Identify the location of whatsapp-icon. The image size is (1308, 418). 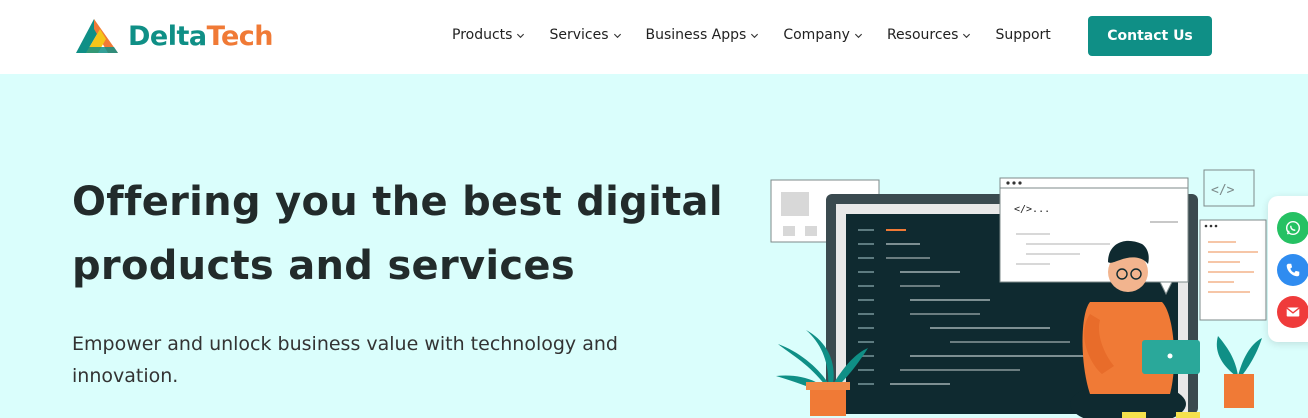
(1293, 228).